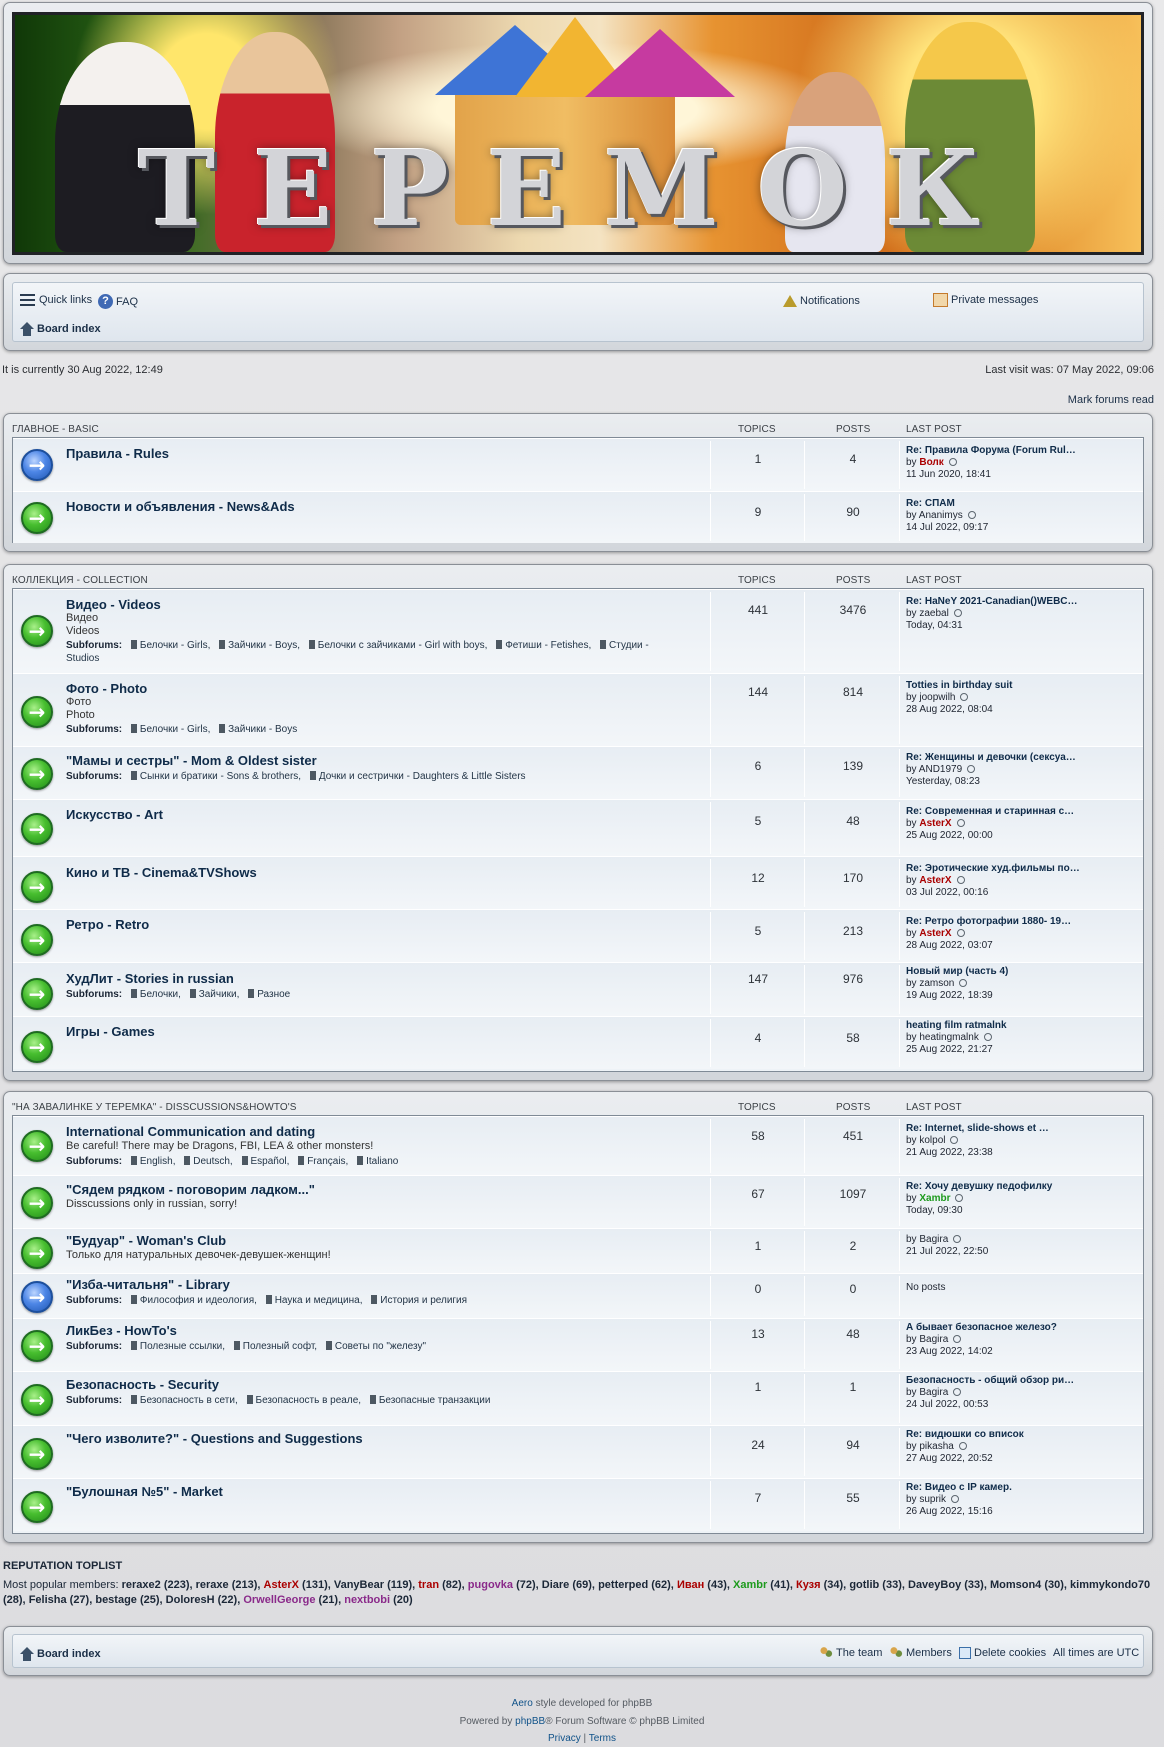  I want to click on forum-title: Искусство - Art, so click(114, 814).